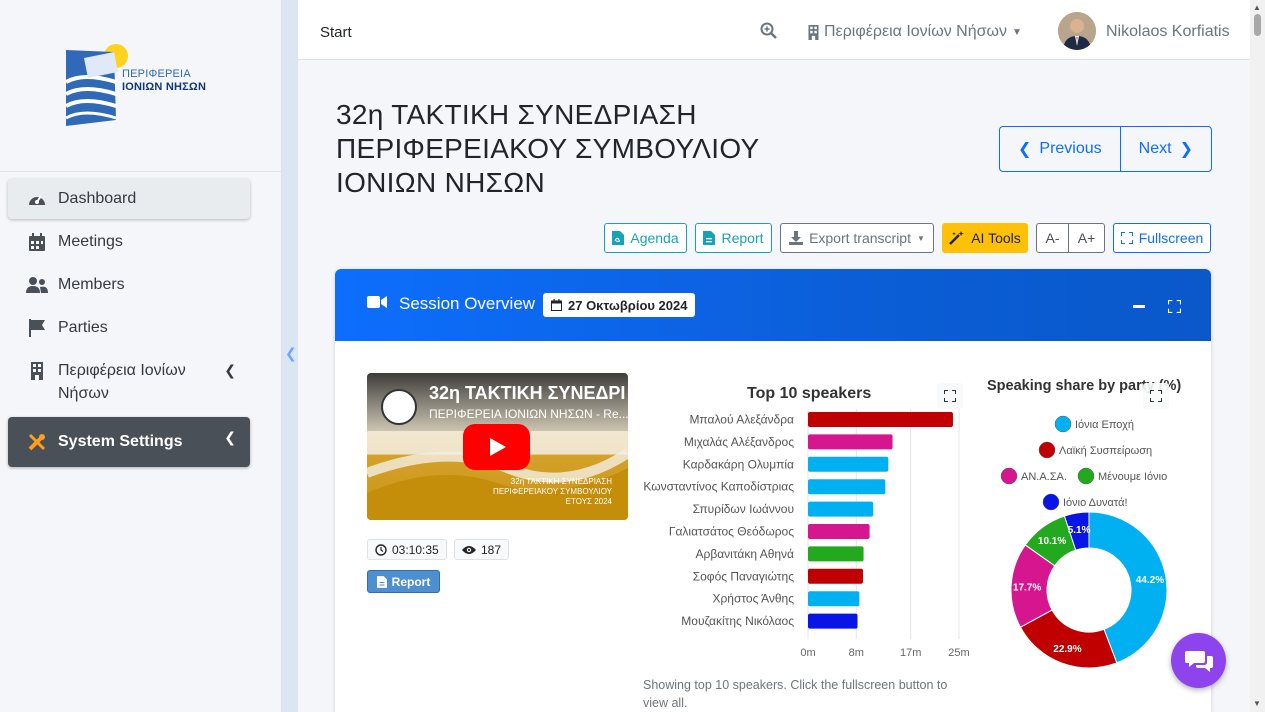 This screenshot has width=1265, height=712. I want to click on report-button: Report, so click(733, 238).